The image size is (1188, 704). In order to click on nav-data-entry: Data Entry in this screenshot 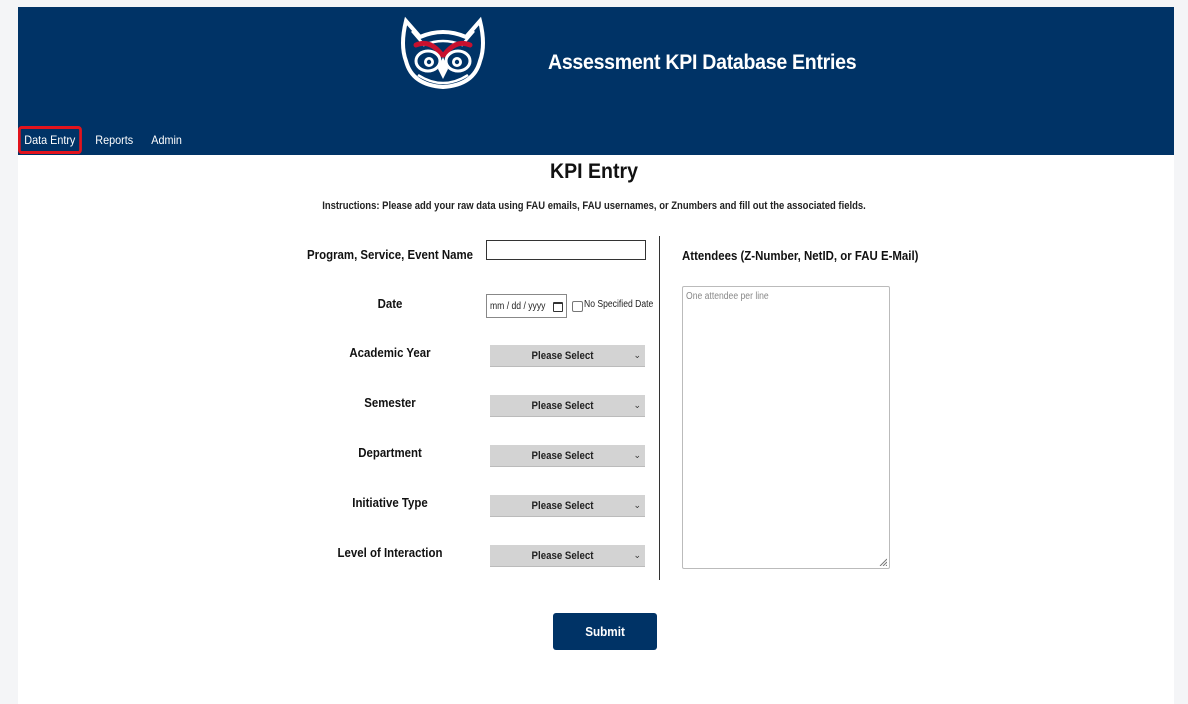, I will do `click(50, 140)`.